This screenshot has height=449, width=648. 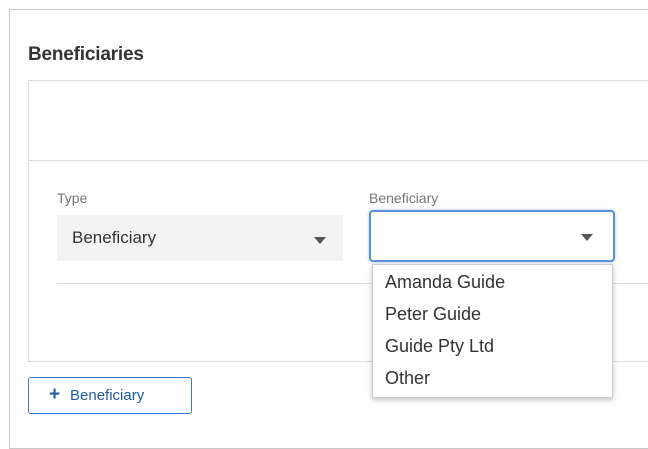 I want to click on dropdown-option-peter-guide: Peter Guide, so click(x=433, y=314).